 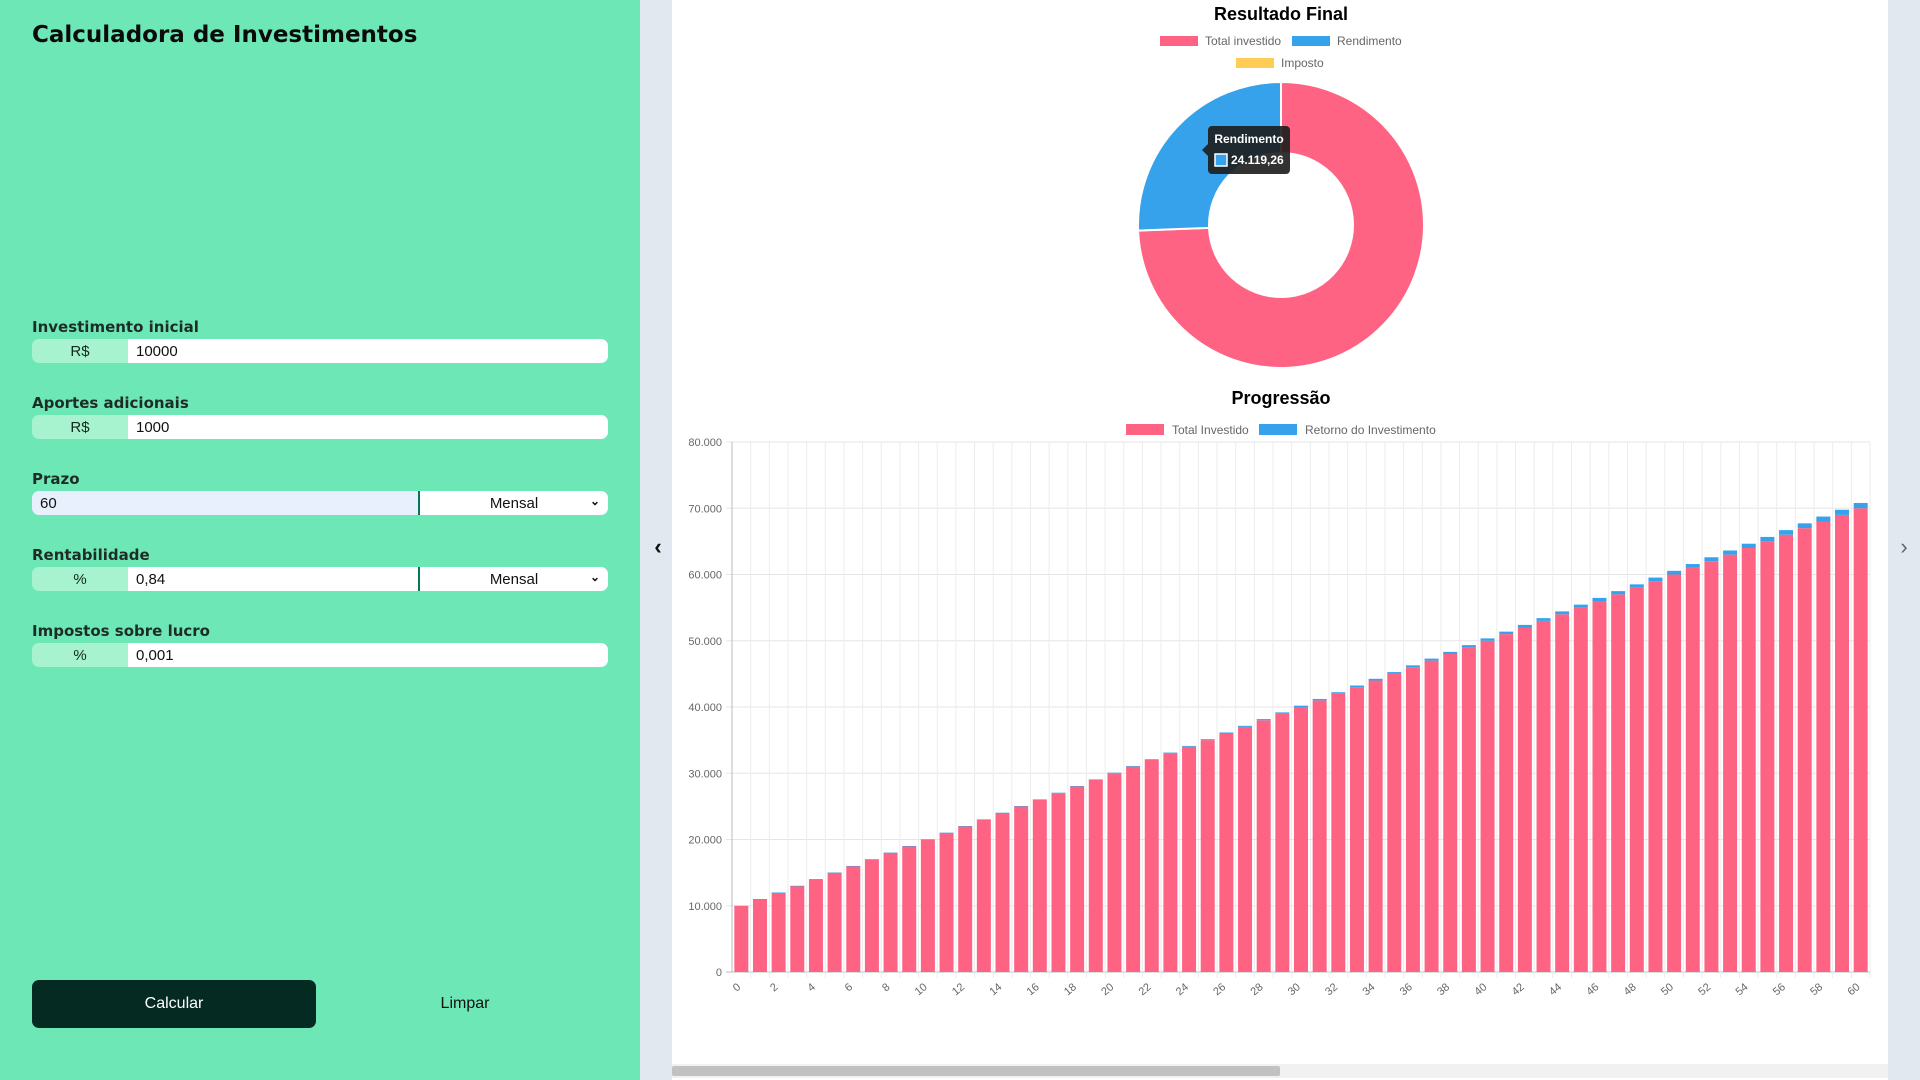 What do you see at coordinates (513, 503) in the screenshot?
I see `term-period-select: Mensal ⌄` at bounding box center [513, 503].